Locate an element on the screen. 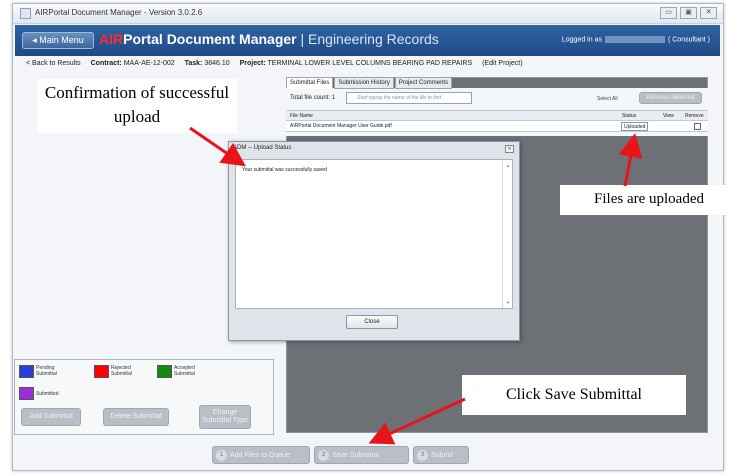 This screenshot has width=738, height=475. tab-project-comments: Project Comments is located at coordinates (423, 83).